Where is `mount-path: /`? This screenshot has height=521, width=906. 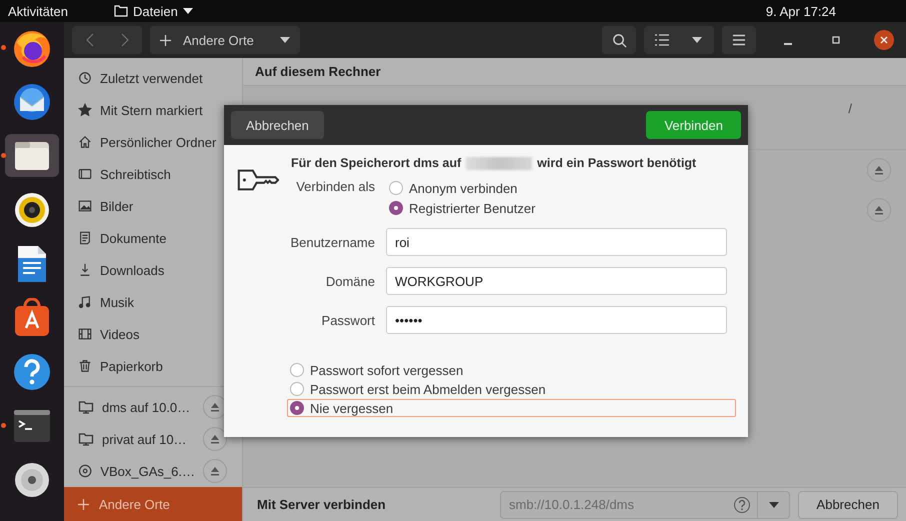
mount-path: / is located at coordinates (850, 108).